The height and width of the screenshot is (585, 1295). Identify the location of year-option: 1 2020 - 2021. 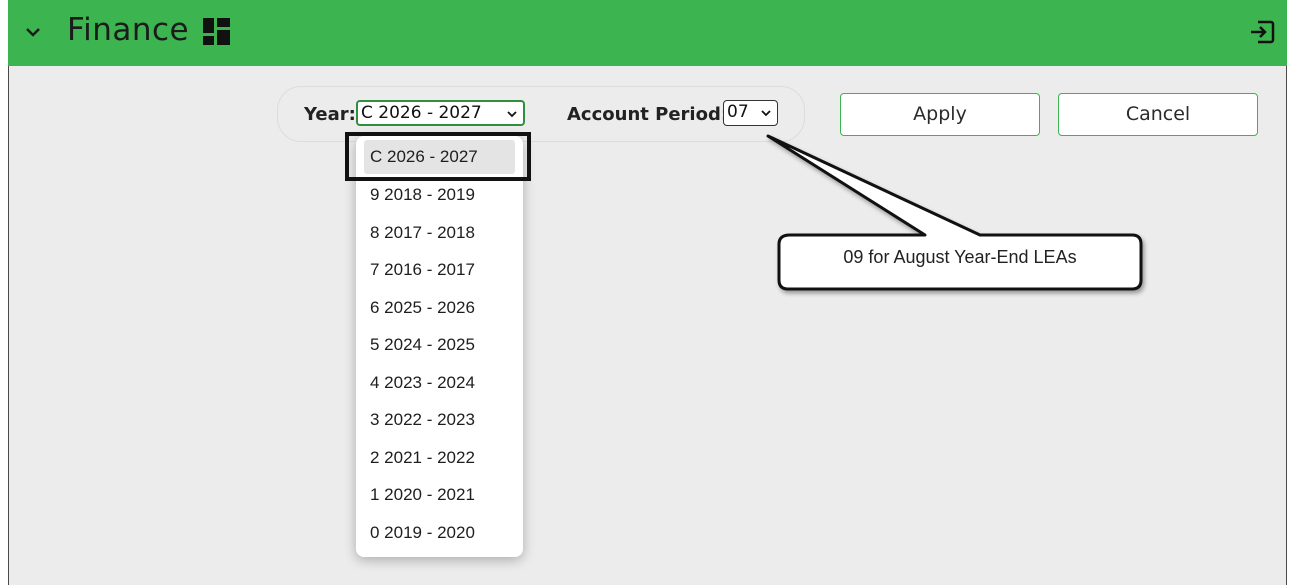
(439, 495).